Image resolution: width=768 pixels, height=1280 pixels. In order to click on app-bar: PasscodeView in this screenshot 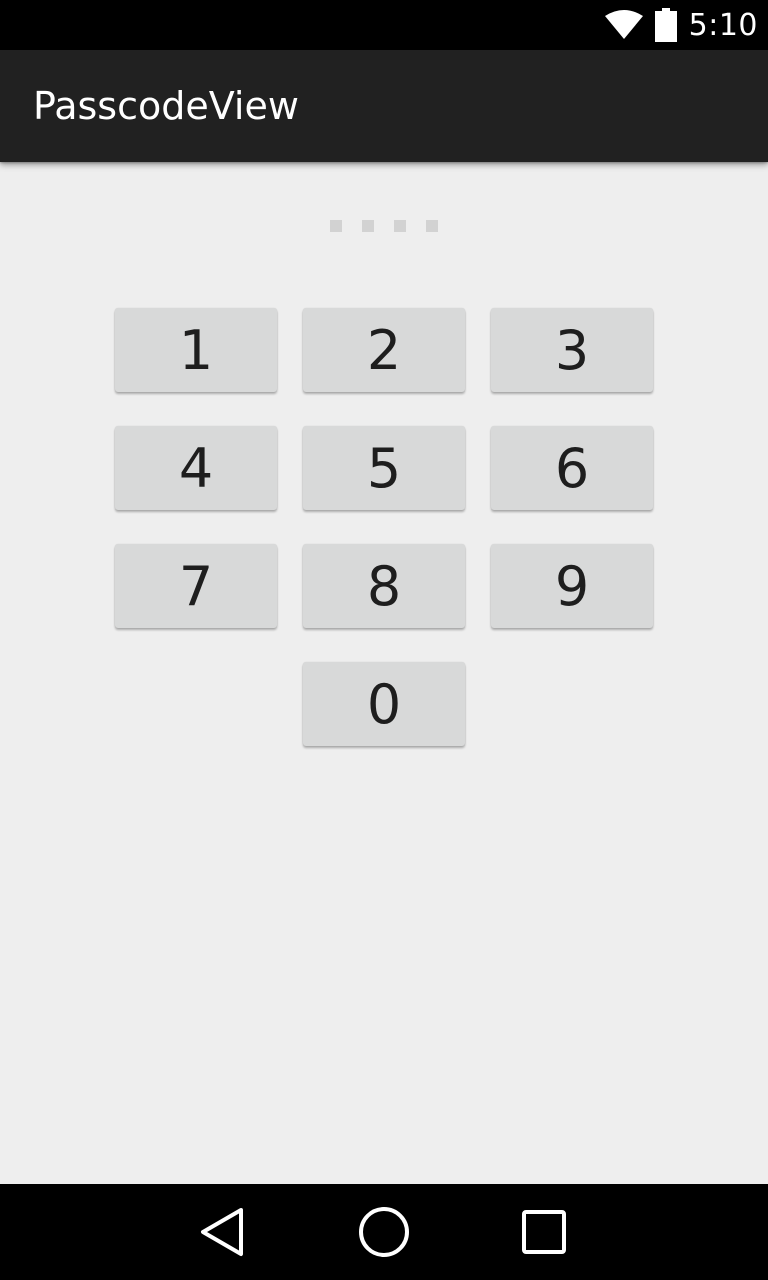, I will do `click(384, 106)`.